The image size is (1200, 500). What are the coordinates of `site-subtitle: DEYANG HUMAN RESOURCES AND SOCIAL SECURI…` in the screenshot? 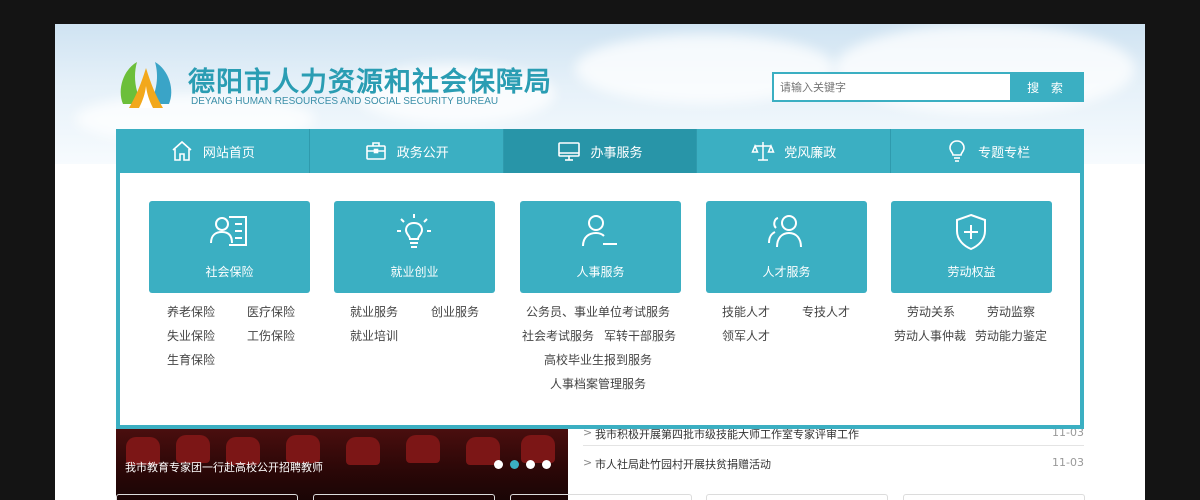 It's located at (345, 101).